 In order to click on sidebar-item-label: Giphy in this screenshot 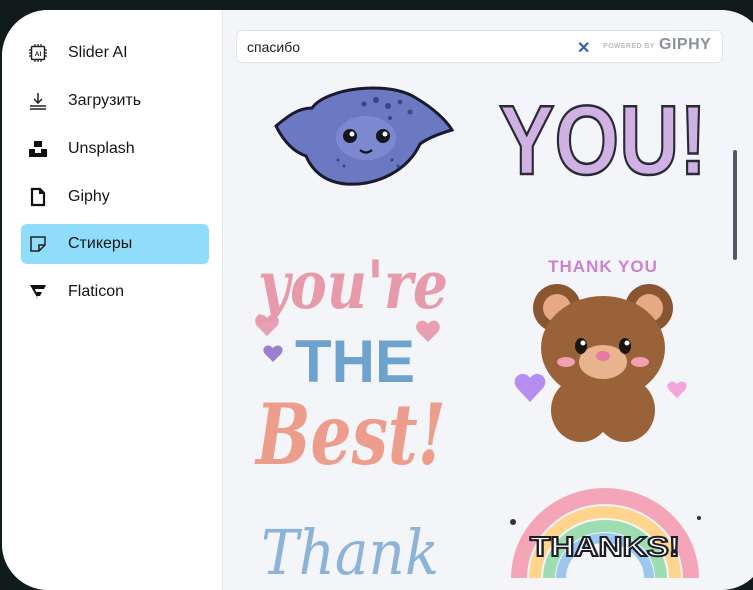, I will do `click(89, 196)`.